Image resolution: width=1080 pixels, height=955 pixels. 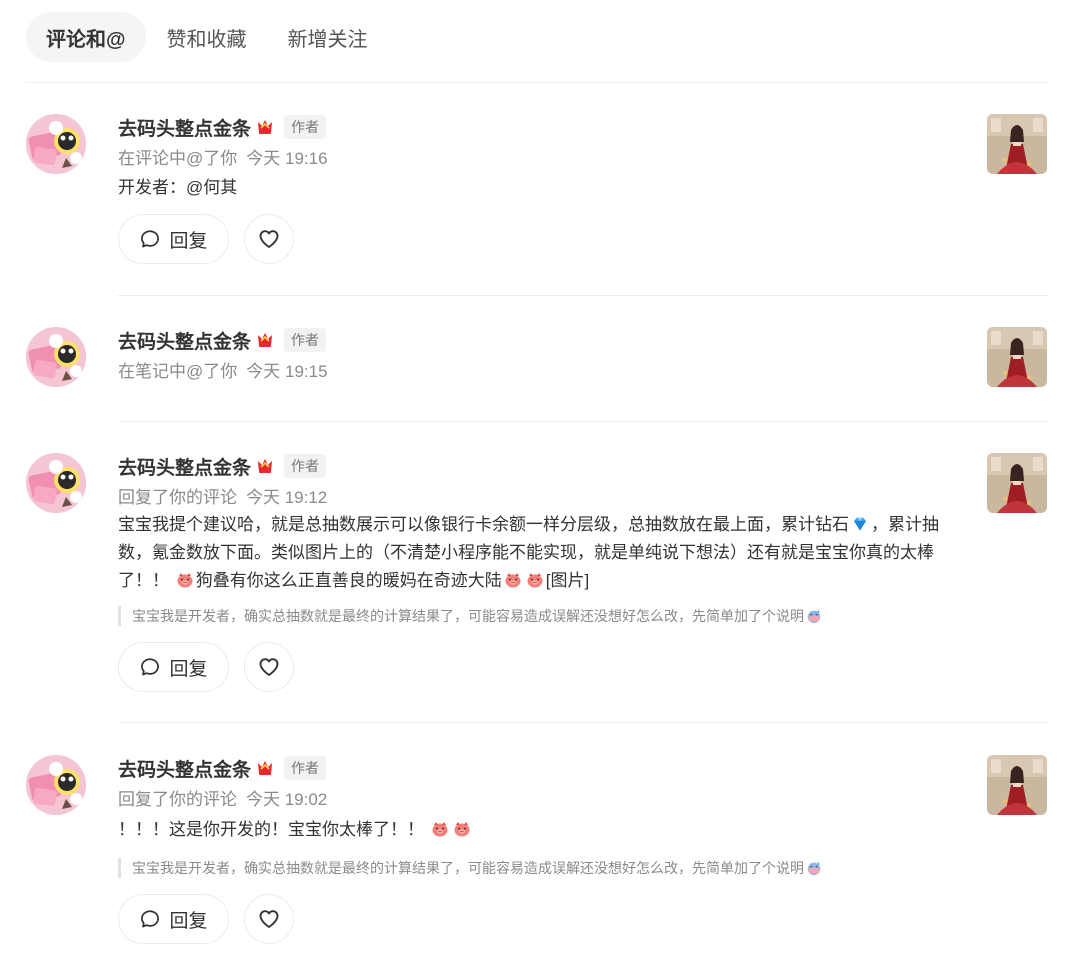 What do you see at coordinates (537, 47) in the screenshot?
I see `tab-bar: 评论和@ 赞和收藏 新增关注` at bounding box center [537, 47].